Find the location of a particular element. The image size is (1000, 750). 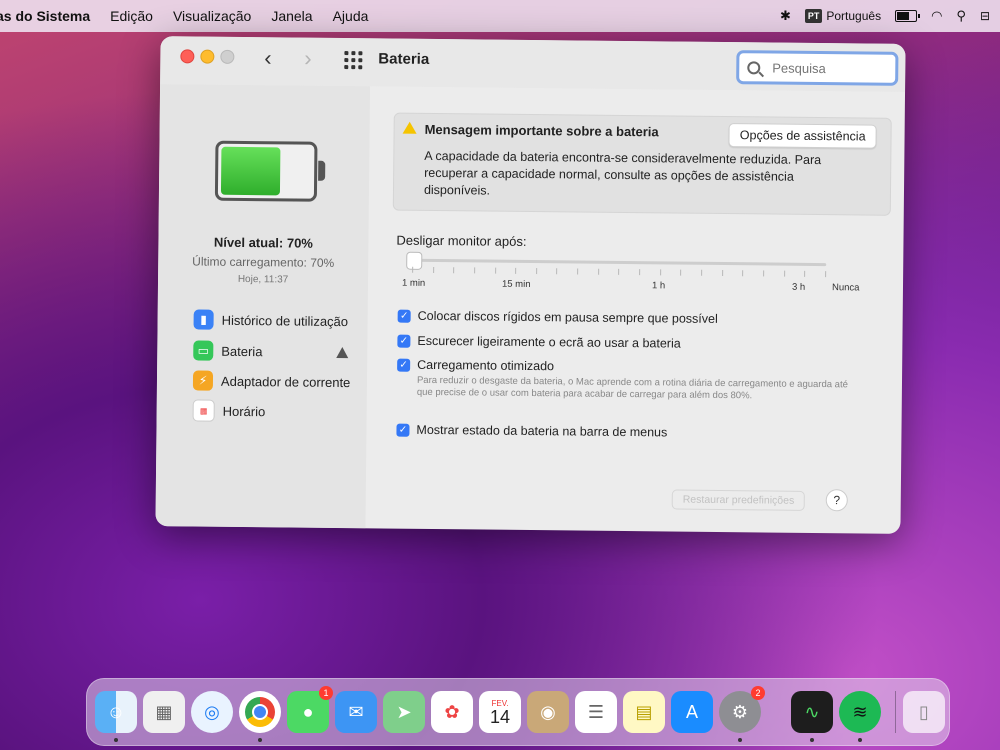

close-button is located at coordinates (187, 56).